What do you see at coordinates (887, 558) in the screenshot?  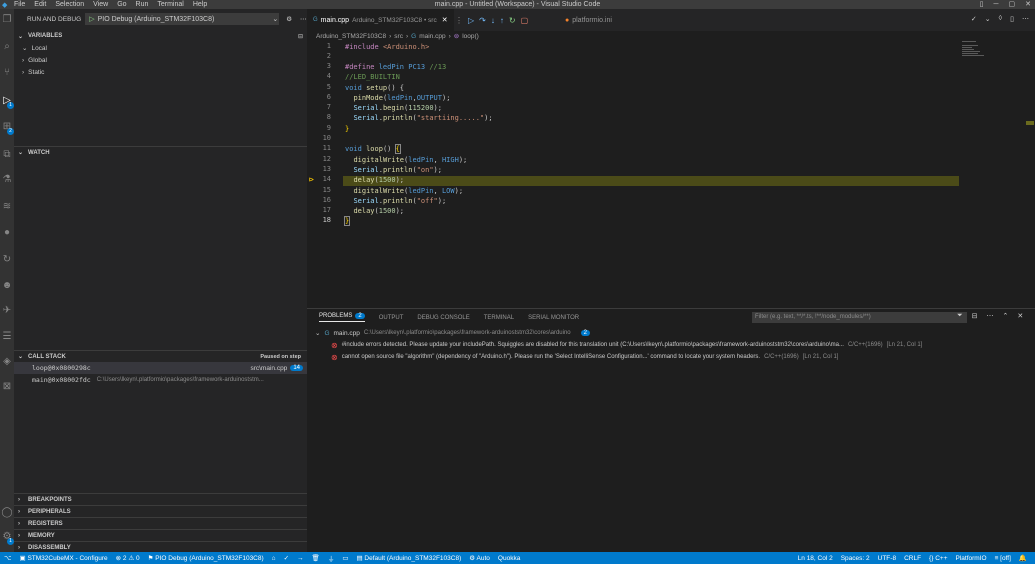 I see `encoding: UTF-8` at bounding box center [887, 558].